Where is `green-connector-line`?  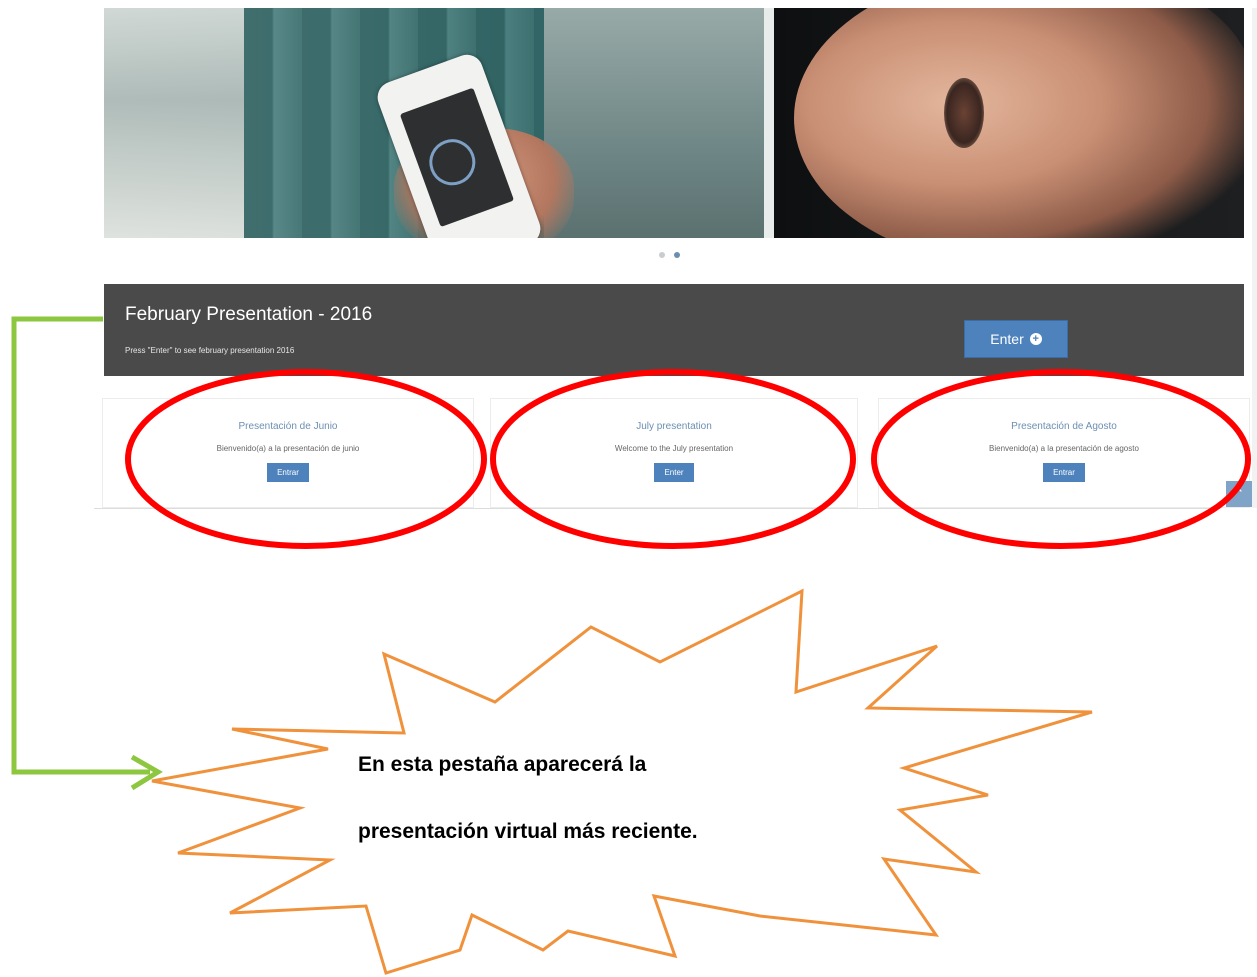 green-connector-line is located at coordinates (80, 545).